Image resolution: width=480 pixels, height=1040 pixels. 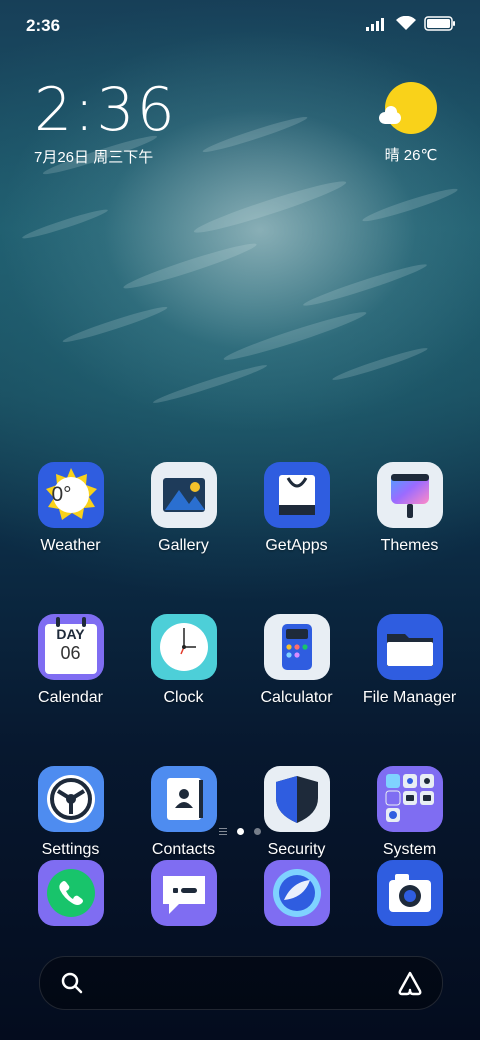 I want to click on dock, so click(x=240, y=893).